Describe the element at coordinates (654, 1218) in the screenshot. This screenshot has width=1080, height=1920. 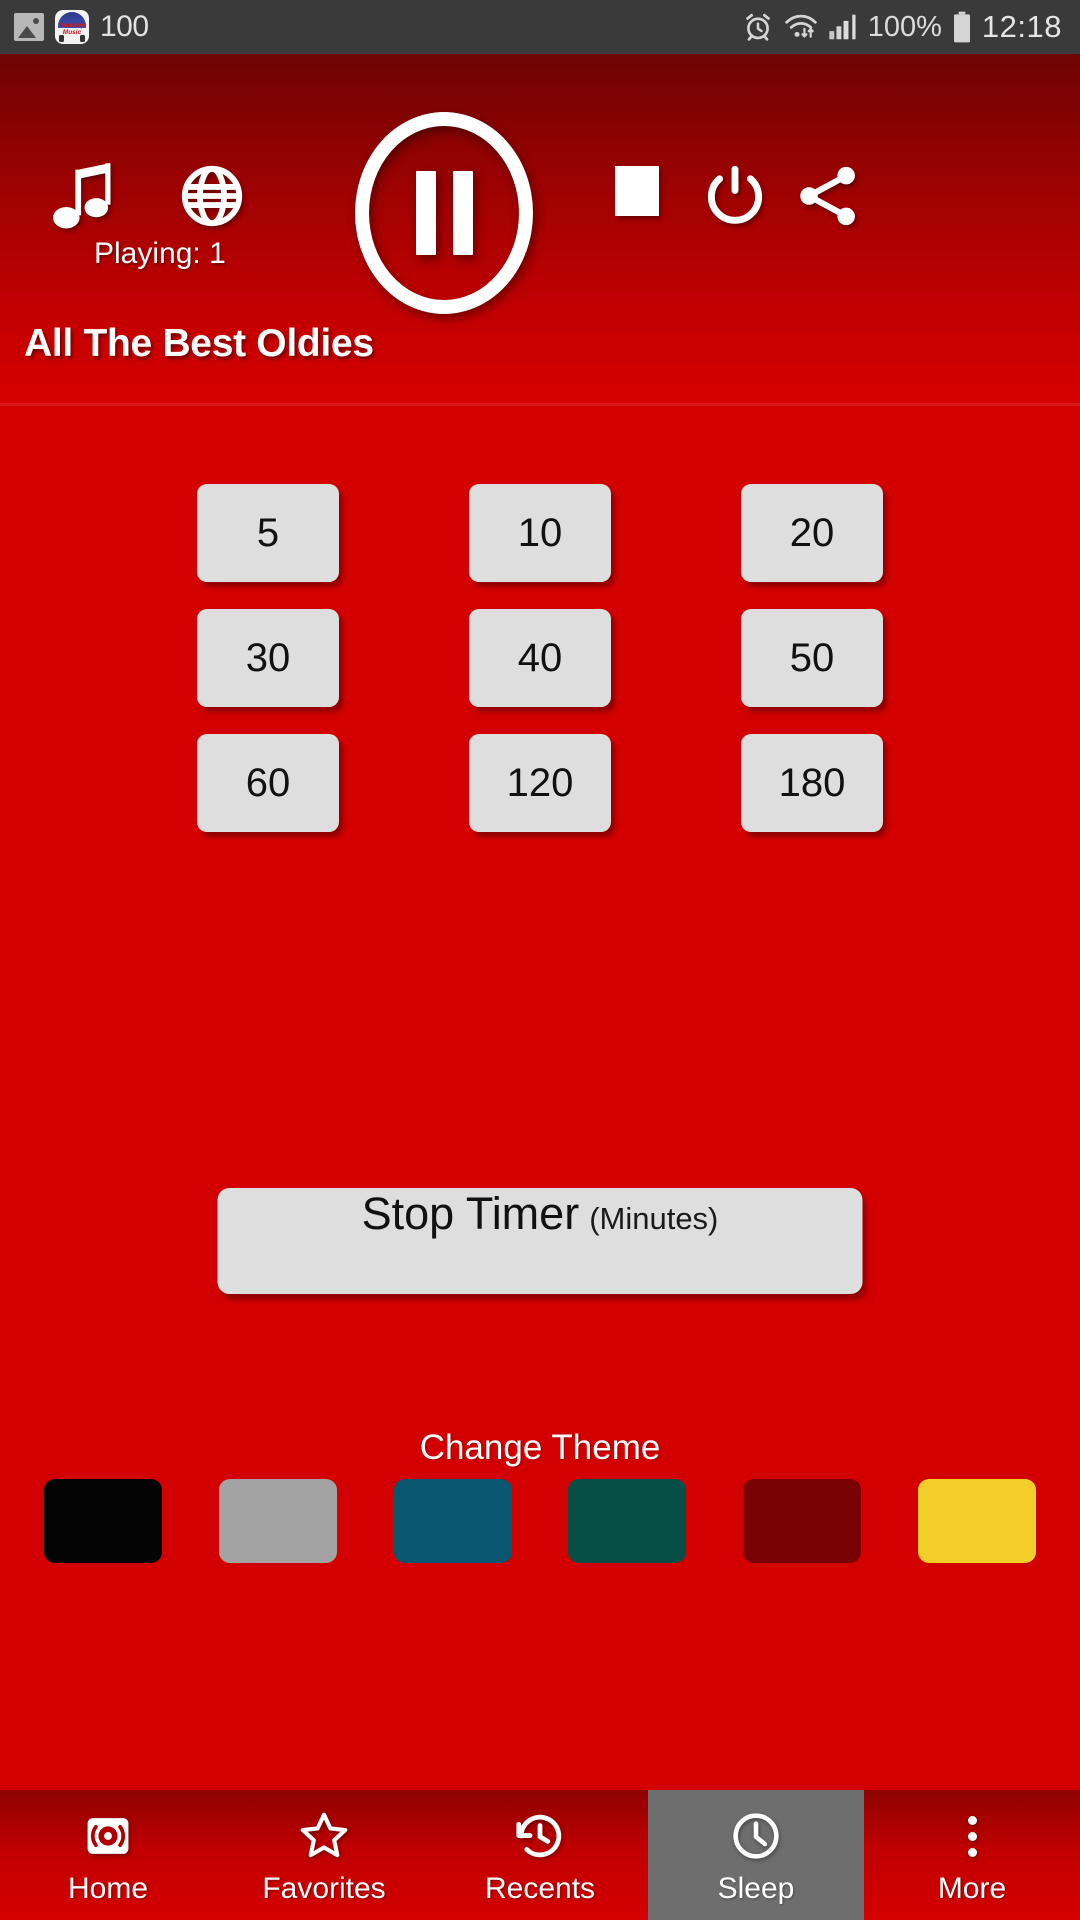
I see `stop-timer-units: (Minutes)` at that location.